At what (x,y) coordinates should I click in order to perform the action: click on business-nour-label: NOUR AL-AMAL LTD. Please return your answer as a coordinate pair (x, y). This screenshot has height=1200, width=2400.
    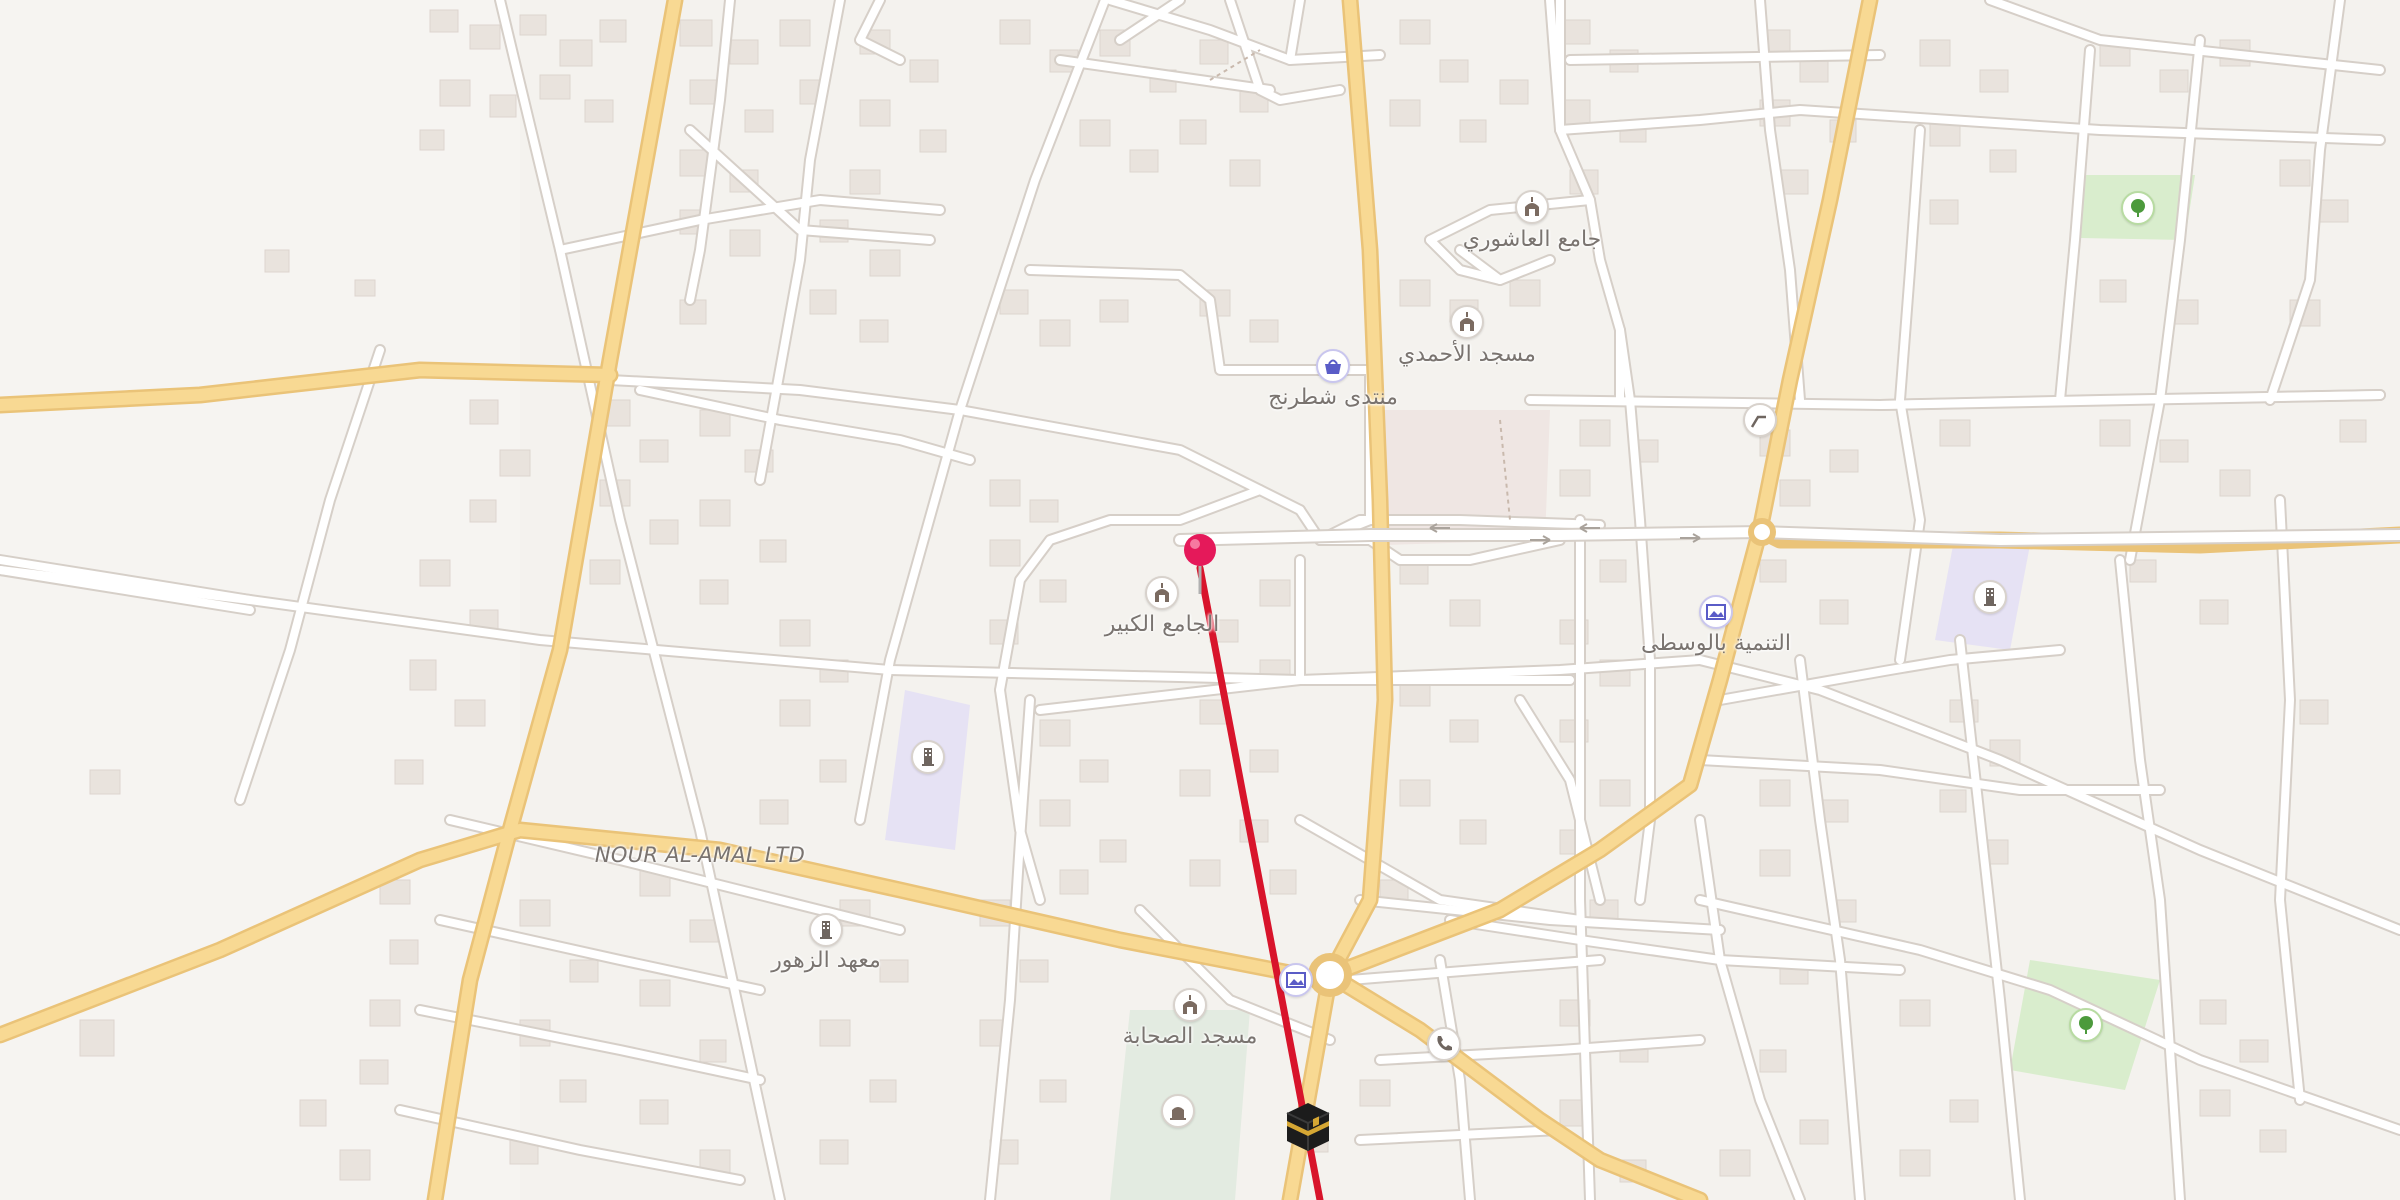
    Looking at the image, I should click on (700, 855).